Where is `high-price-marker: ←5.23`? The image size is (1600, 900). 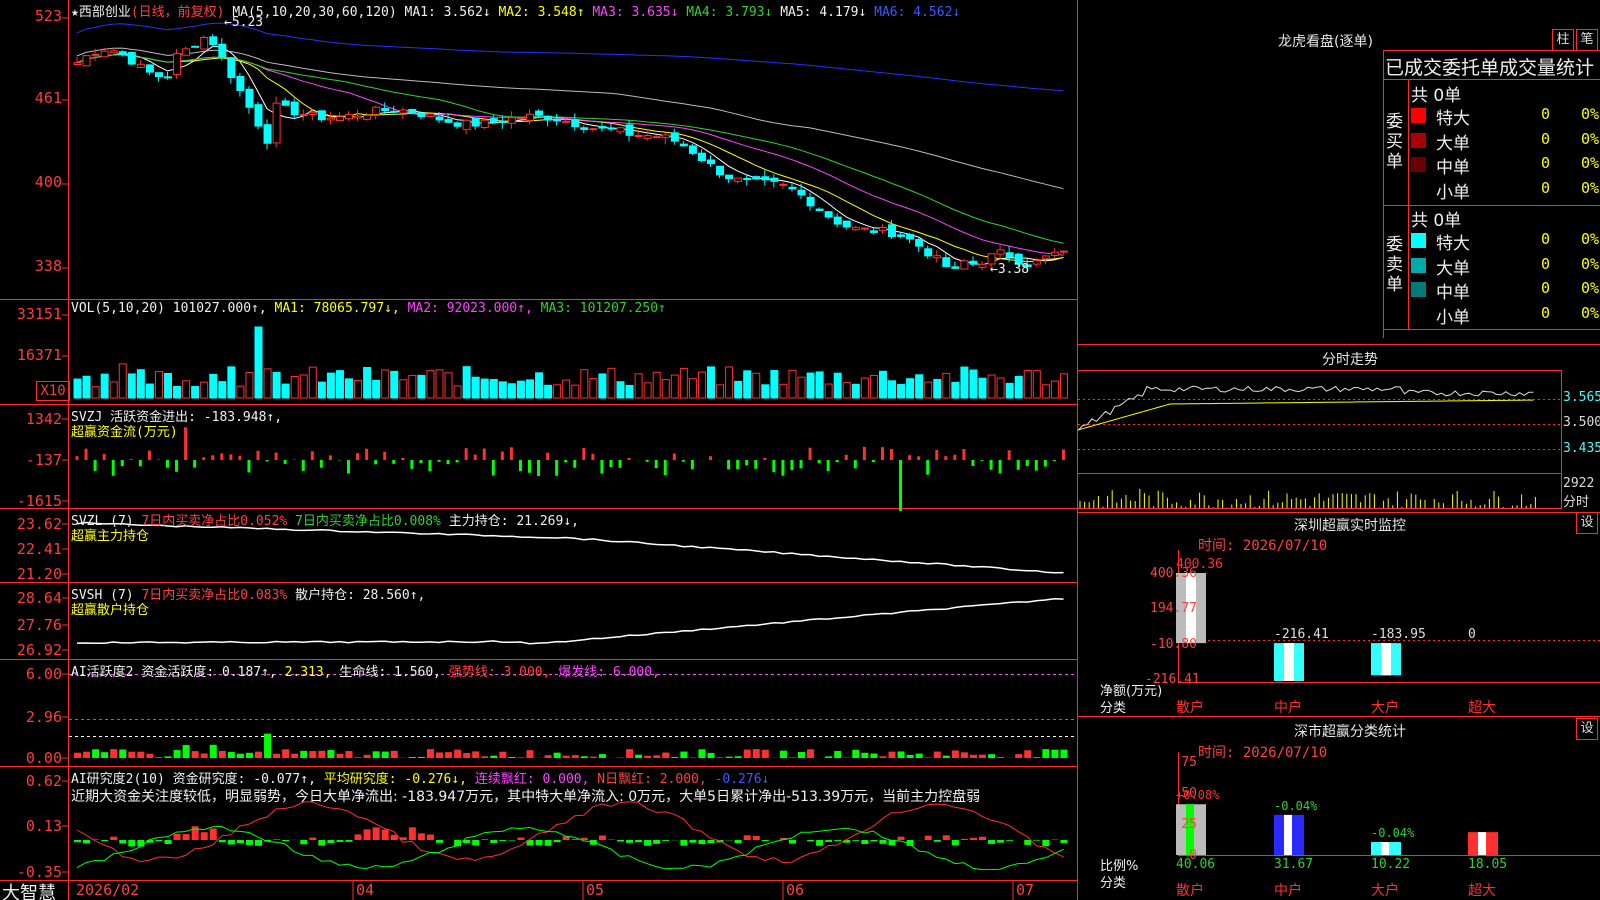 high-price-marker: ←5.23 is located at coordinates (244, 22).